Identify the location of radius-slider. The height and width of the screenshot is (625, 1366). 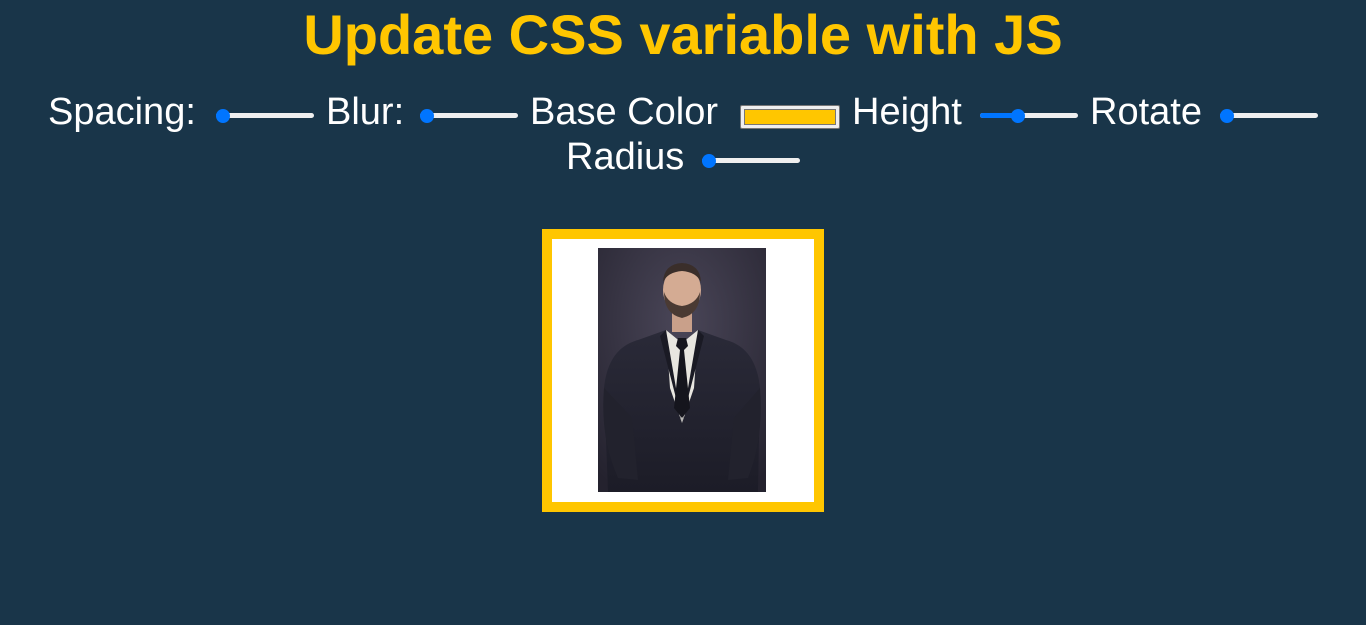
(750, 161).